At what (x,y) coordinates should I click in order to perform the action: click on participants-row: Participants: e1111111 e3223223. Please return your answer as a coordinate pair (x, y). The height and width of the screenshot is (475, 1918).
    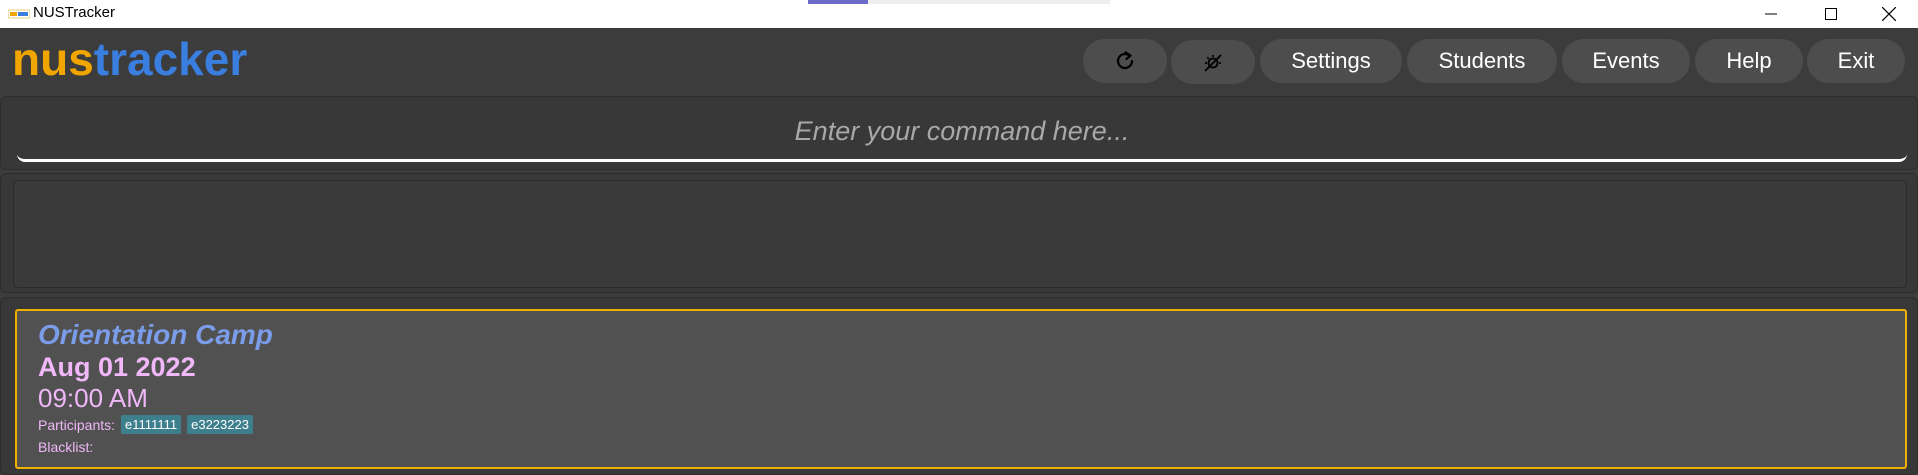
    Looking at the image, I should click on (145, 424).